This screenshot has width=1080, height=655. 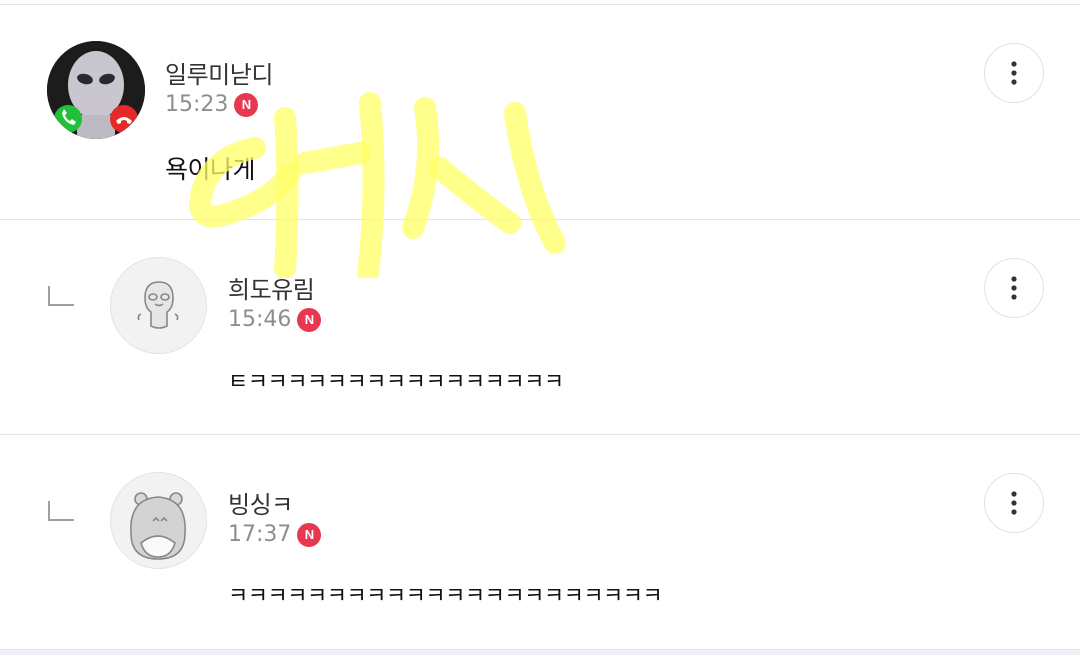 I want to click on comment-author: 희도유림, so click(x=271, y=287).